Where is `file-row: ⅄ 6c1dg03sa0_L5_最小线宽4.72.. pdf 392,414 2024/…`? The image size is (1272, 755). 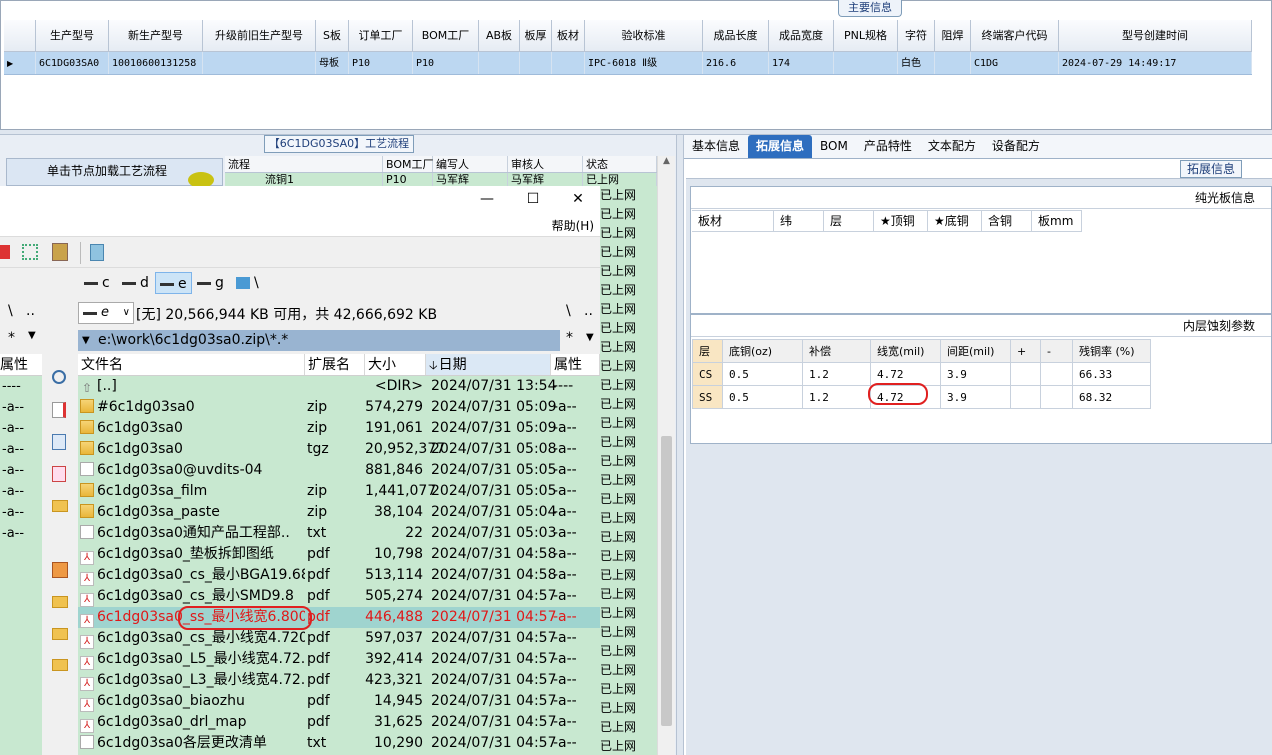 file-row: ⅄ 6c1dg03sa0_L5_最小线宽4.72.. pdf 392,414 2024/… is located at coordinates (339, 659).